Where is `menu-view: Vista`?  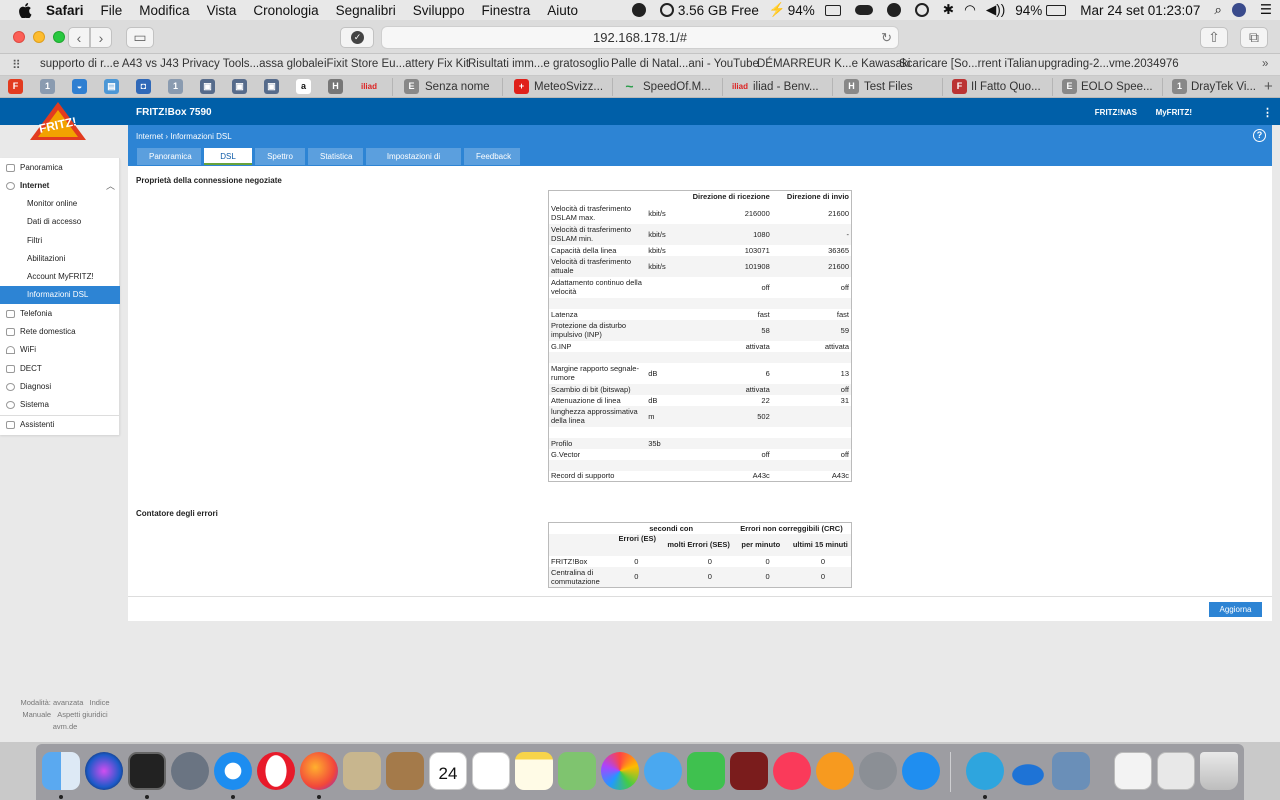 menu-view: Vista is located at coordinates (222, 10).